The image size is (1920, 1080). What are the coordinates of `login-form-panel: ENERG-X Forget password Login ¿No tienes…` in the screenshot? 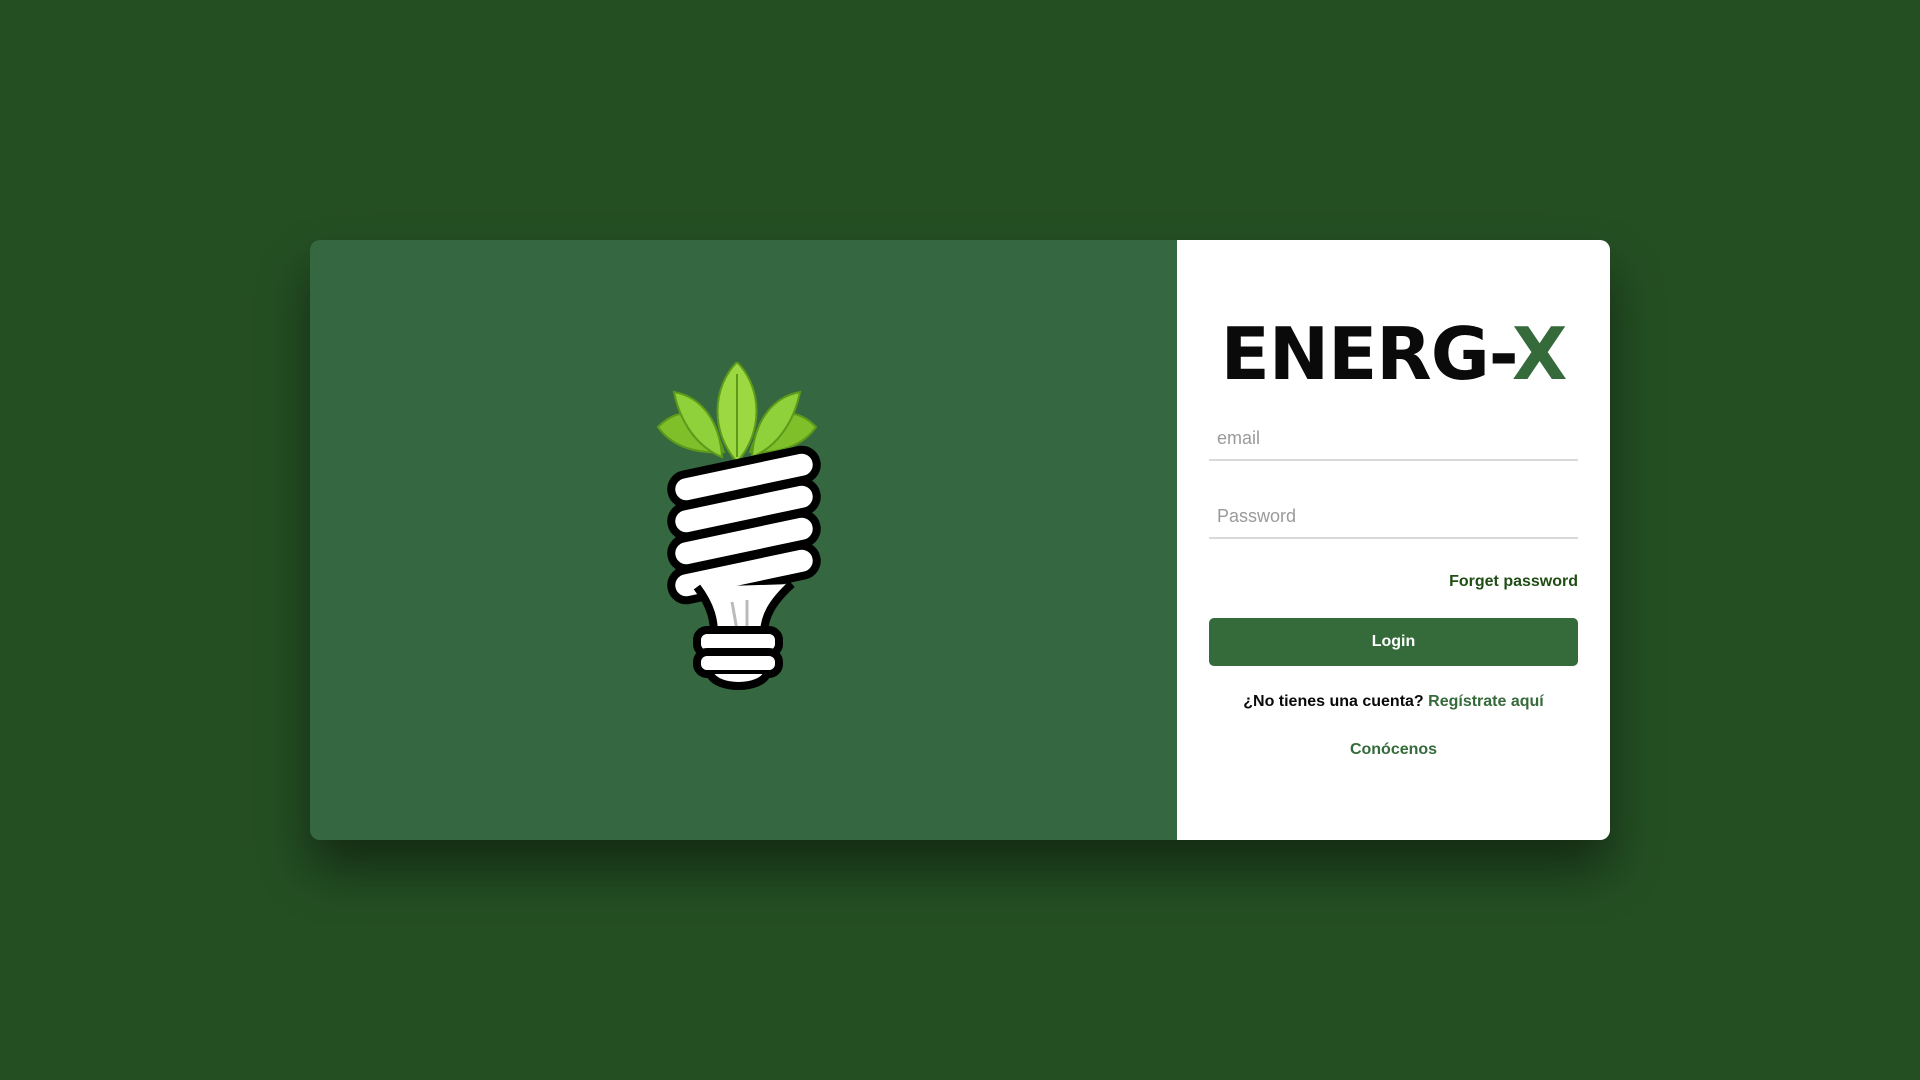 It's located at (1393, 540).